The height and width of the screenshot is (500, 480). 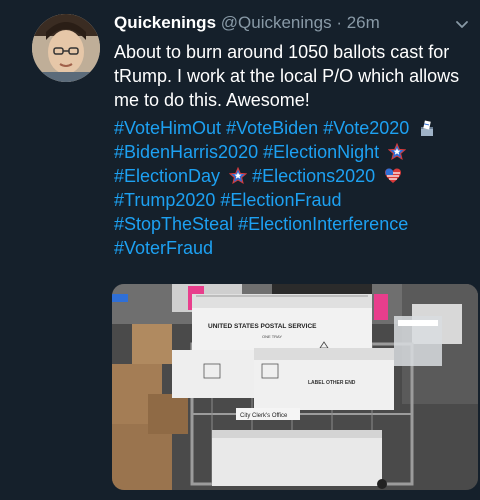 I want to click on user-handle: @Quickenings, so click(x=276, y=22).